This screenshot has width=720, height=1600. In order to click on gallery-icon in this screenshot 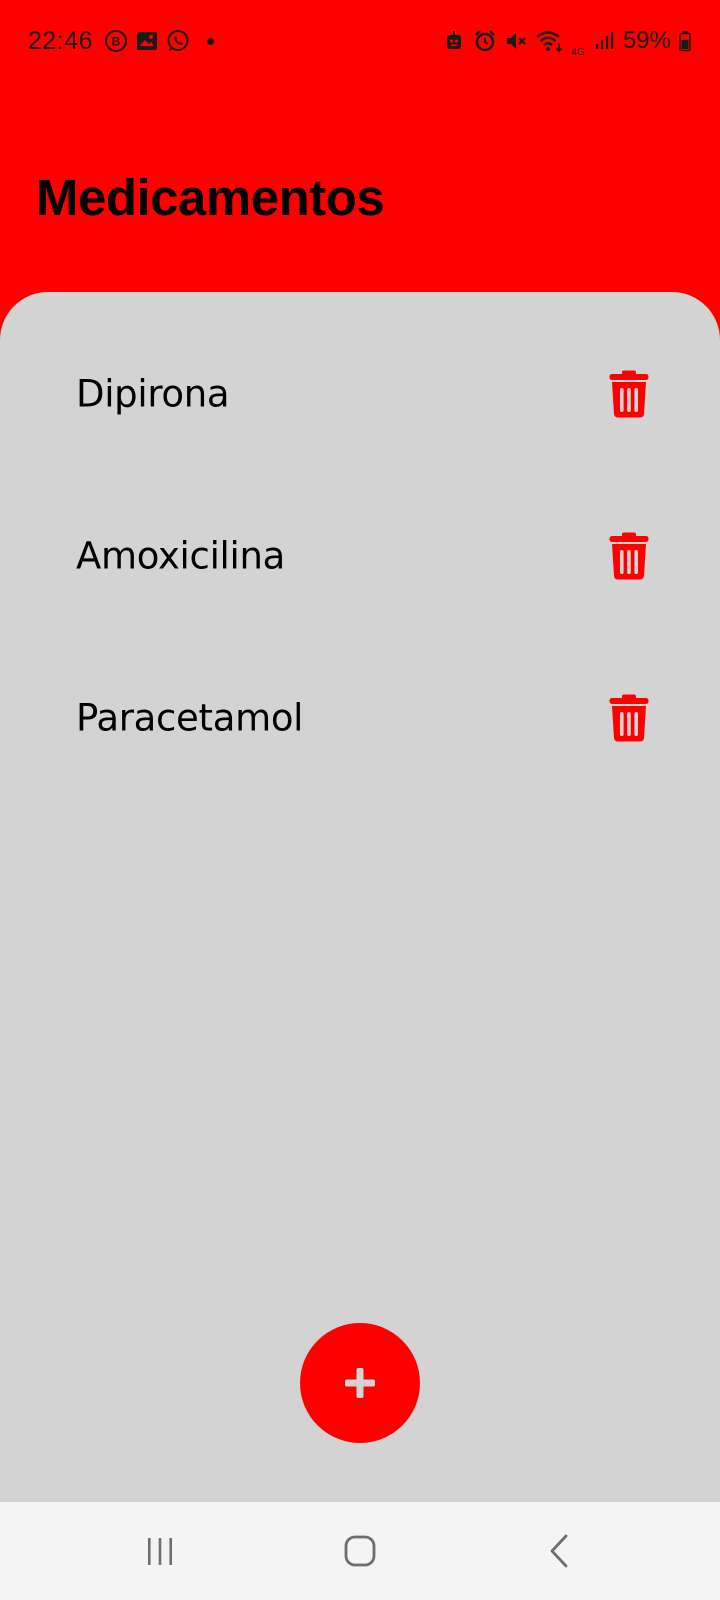, I will do `click(147, 41)`.